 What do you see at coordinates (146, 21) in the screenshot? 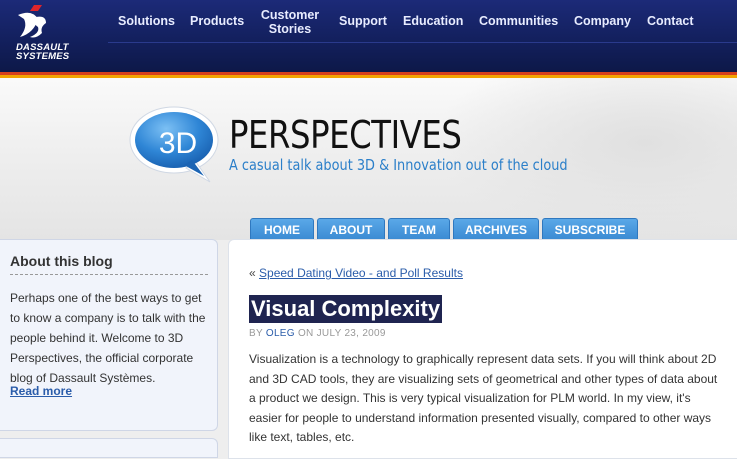
I see `nav-solutions: Solutions` at bounding box center [146, 21].